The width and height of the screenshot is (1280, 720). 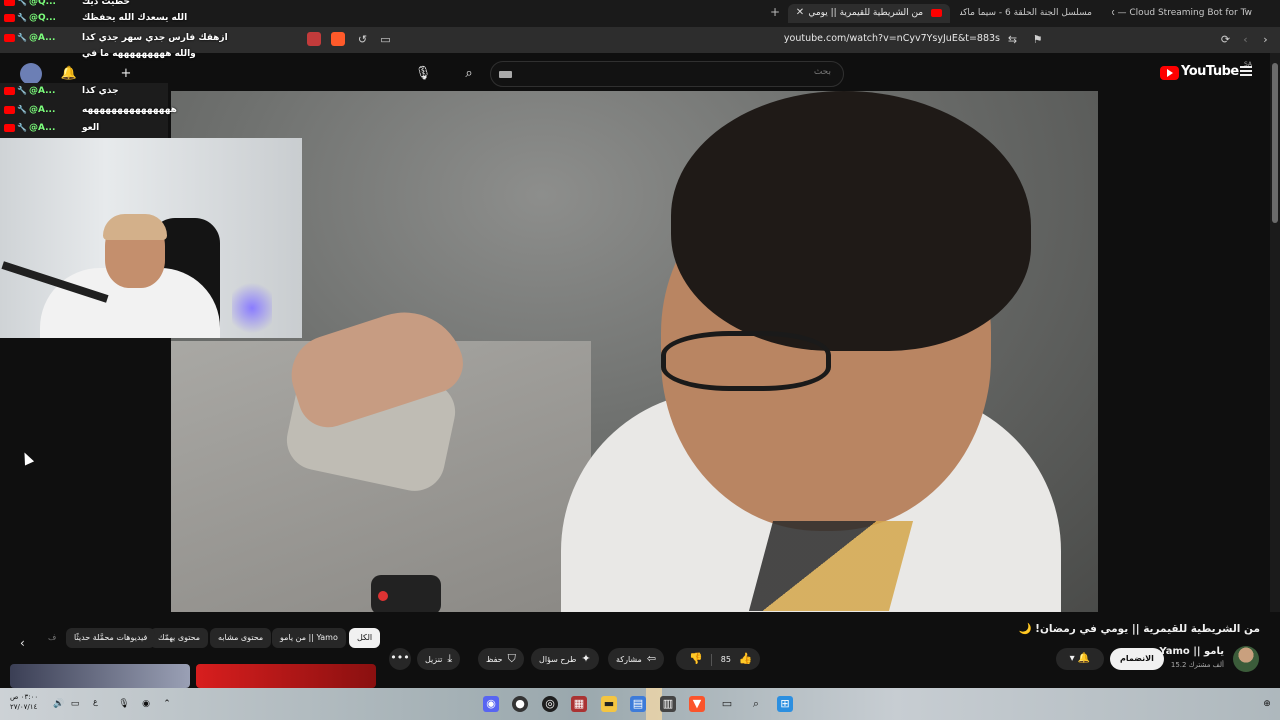 What do you see at coordinates (756, 704) in the screenshot?
I see `search-taskbar-icon: ⌕` at bounding box center [756, 704].